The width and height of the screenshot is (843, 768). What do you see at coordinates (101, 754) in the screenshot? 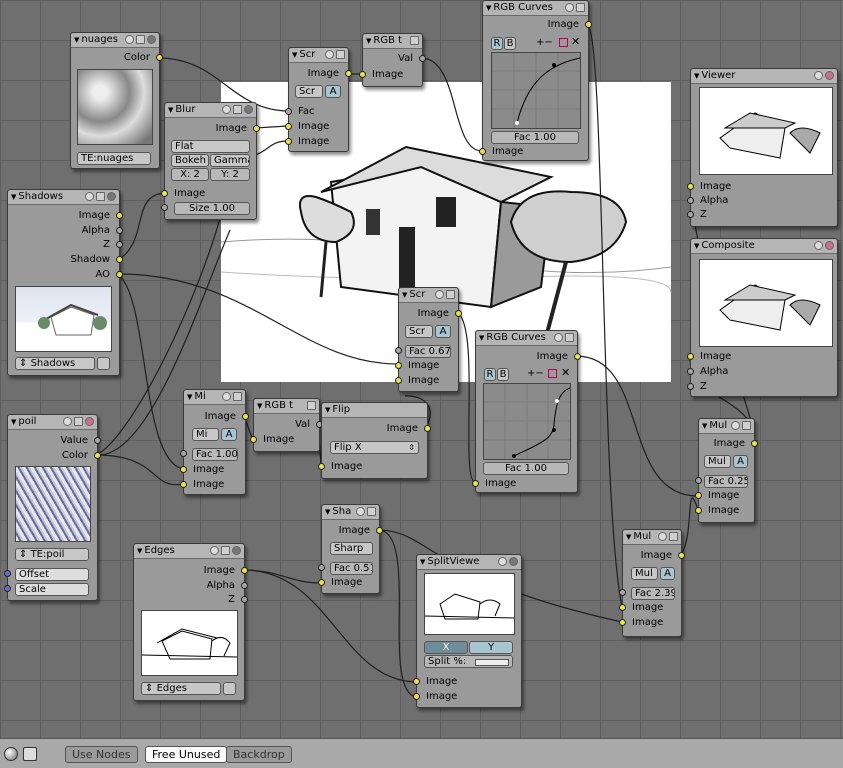
I see `use-nodes-toggle: Use Nodes` at bounding box center [101, 754].